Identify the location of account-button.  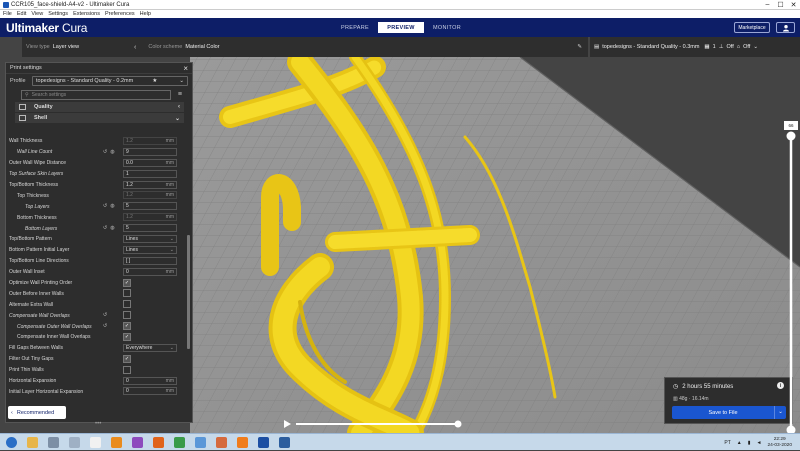
(785, 27).